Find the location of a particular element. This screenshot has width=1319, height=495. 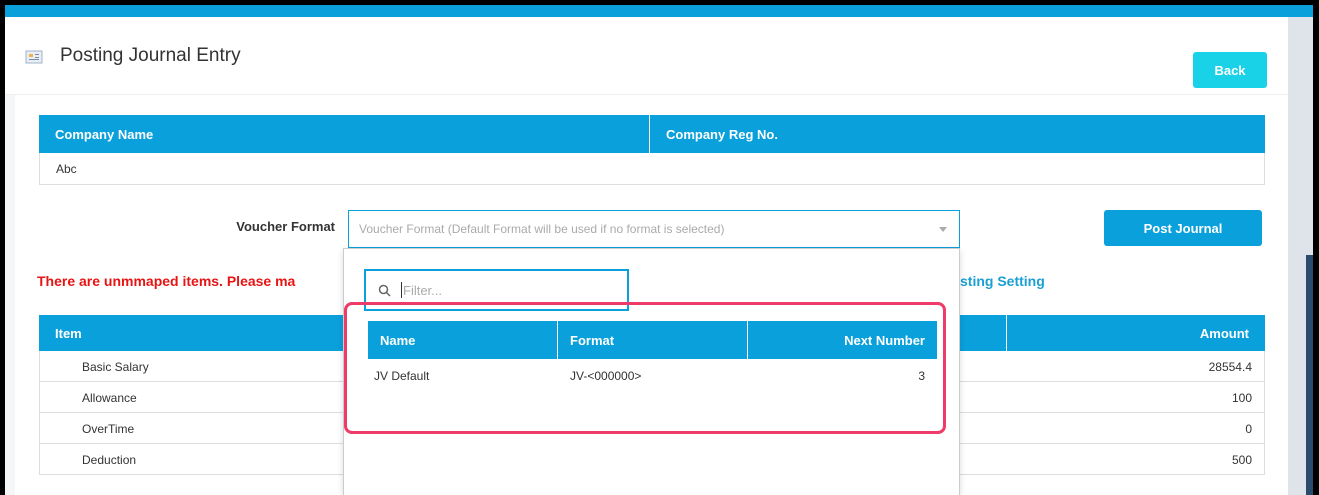

back-button: Back is located at coordinates (1230, 70).